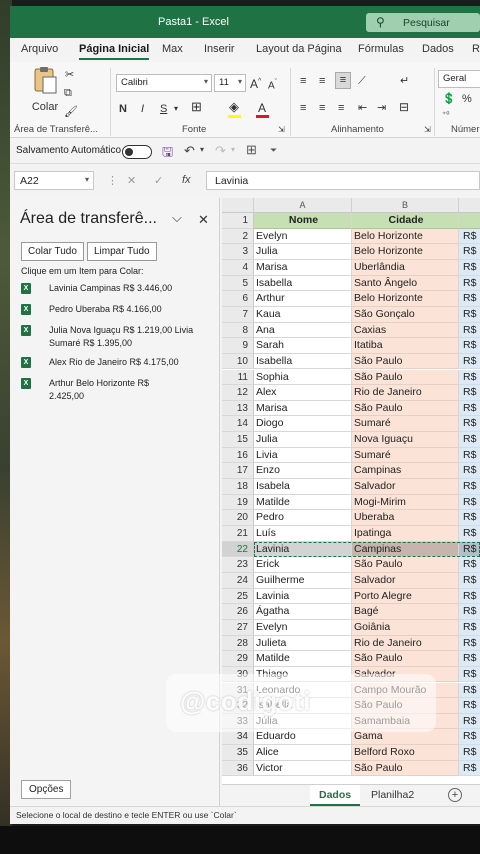 Image resolution: width=480 pixels, height=854 pixels. What do you see at coordinates (238, 455) in the screenshot?
I see `row-number: 16` at bounding box center [238, 455].